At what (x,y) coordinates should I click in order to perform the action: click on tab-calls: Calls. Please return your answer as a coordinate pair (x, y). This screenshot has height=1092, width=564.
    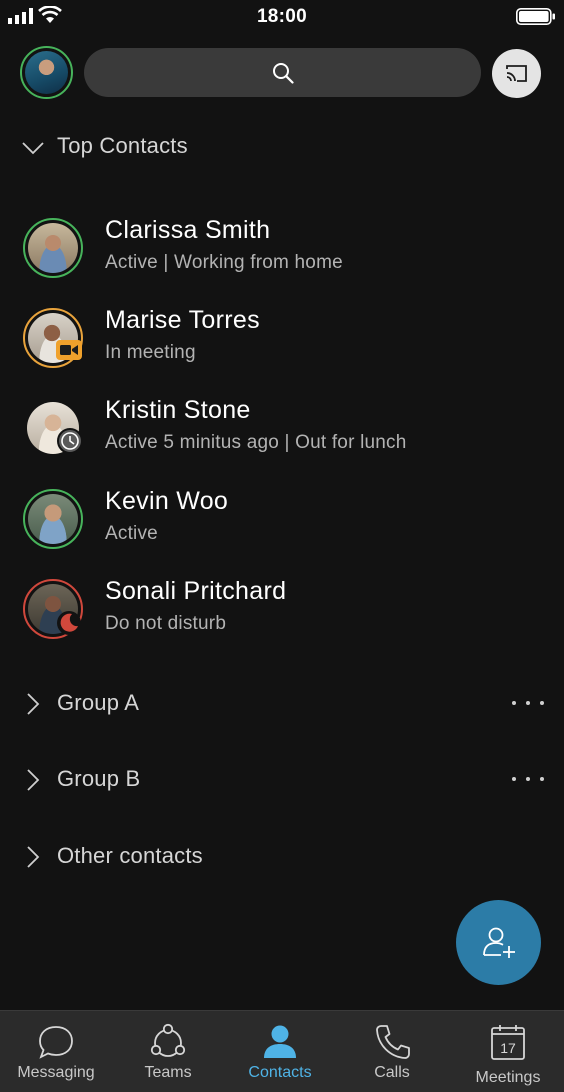
    Looking at the image, I should click on (392, 1051).